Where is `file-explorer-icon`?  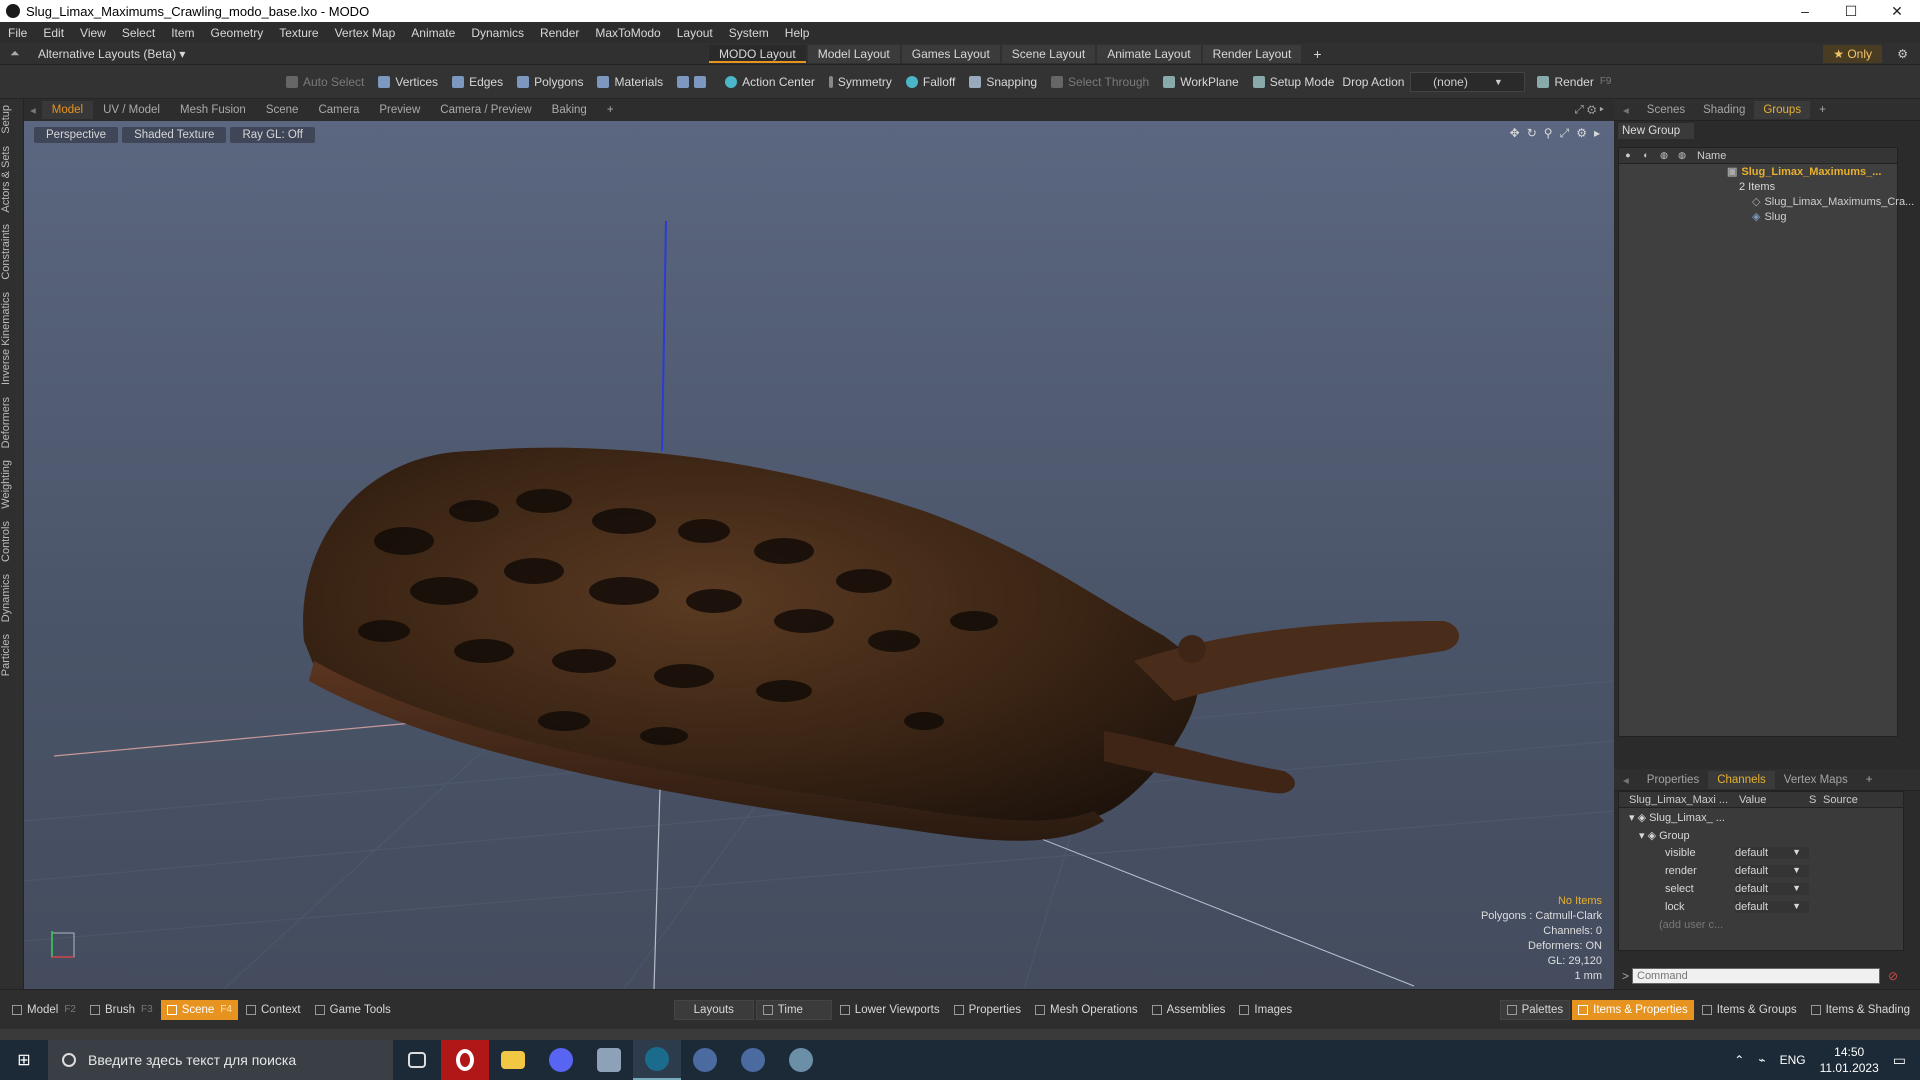 file-explorer-icon is located at coordinates (513, 1060).